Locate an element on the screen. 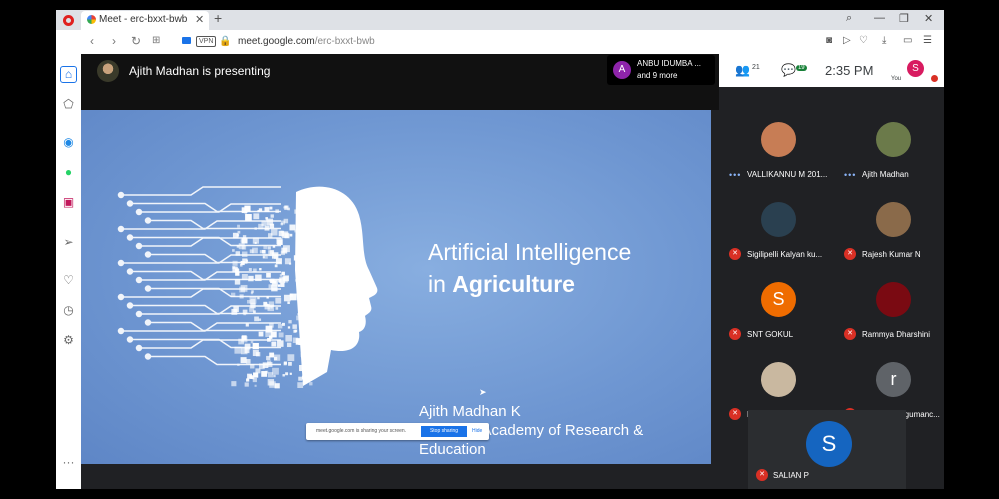  more-icon: ··· is located at coordinates (68, 462).